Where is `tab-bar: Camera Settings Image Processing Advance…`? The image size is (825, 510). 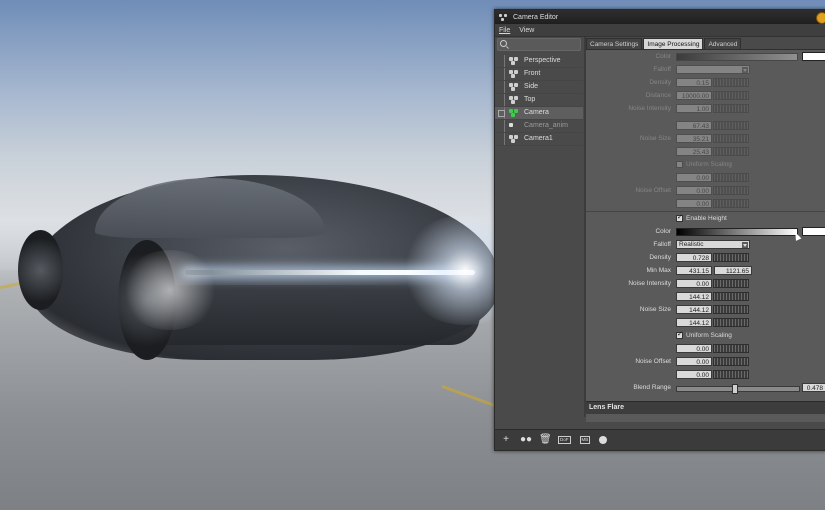 tab-bar: Camera Settings Image Processing Advance… is located at coordinates (705, 43).